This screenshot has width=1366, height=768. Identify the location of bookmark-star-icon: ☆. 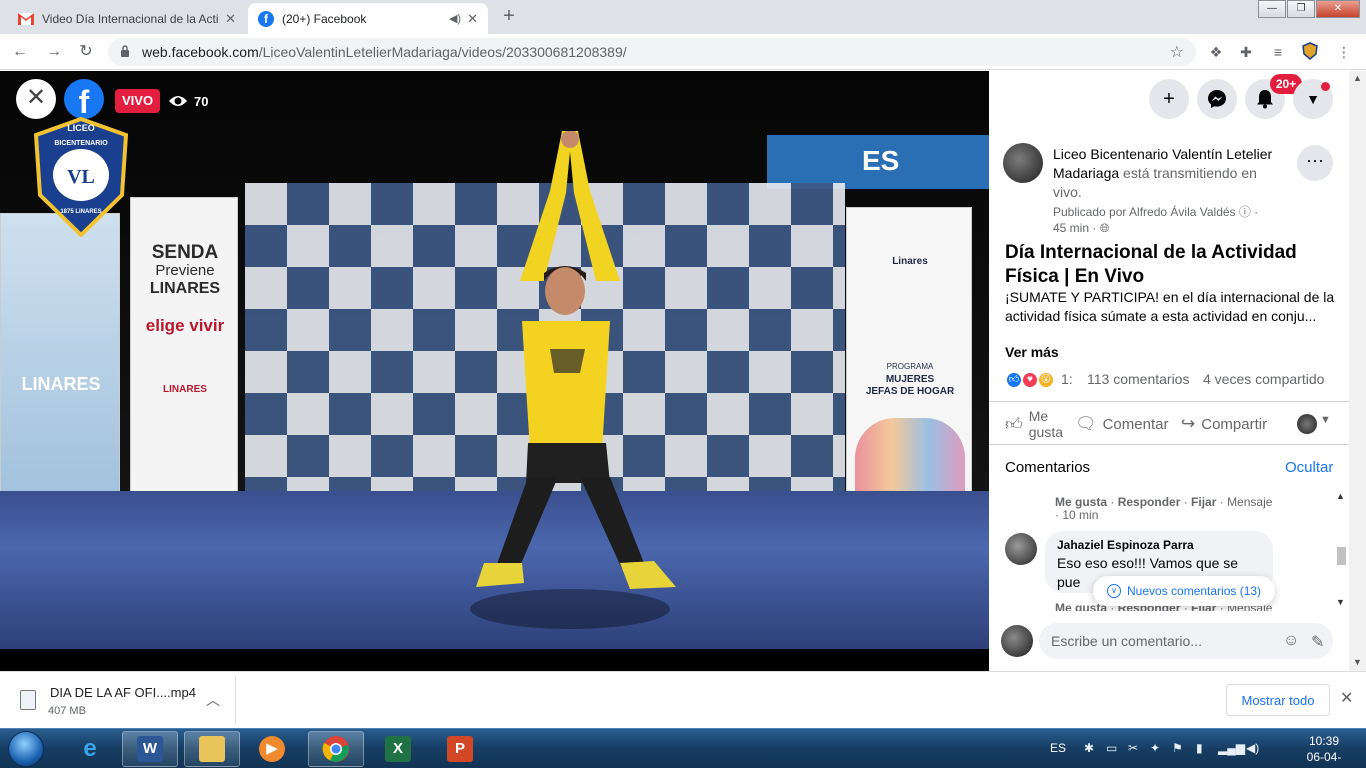
(1177, 52).